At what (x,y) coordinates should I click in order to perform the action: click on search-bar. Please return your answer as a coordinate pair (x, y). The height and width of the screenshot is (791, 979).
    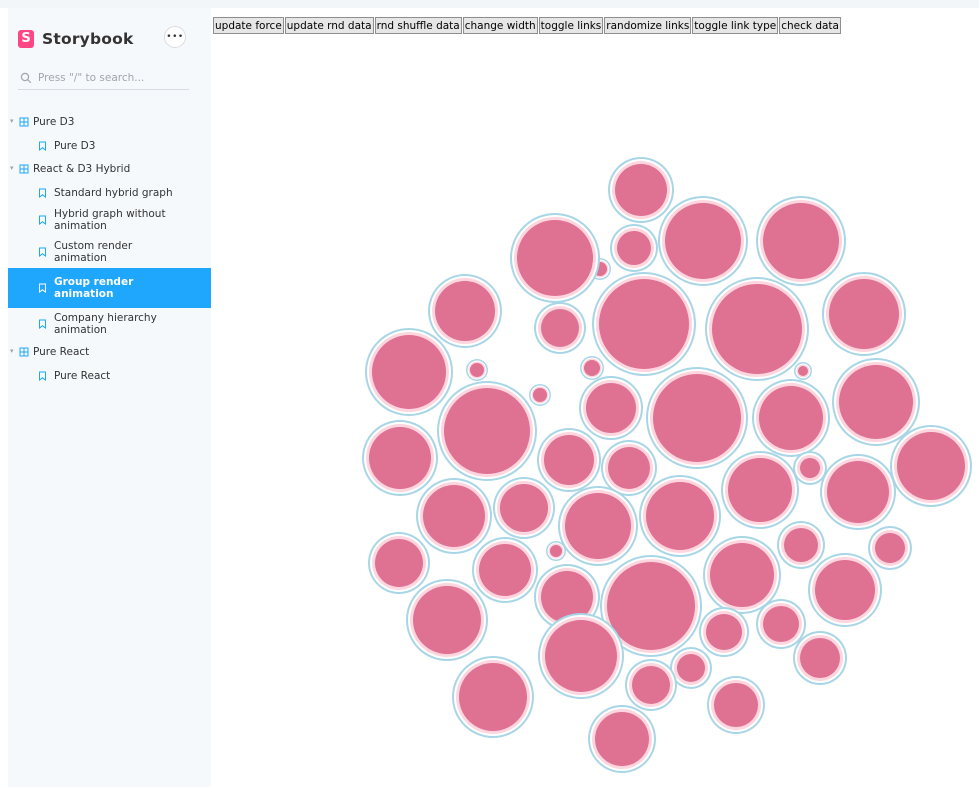
    Looking at the image, I should click on (103, 78).